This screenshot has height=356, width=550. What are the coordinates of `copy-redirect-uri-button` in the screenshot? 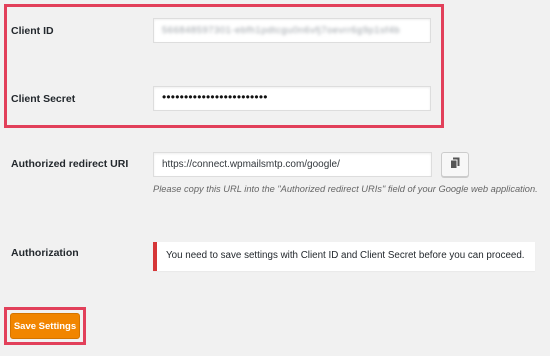 It's located at (455, 164).